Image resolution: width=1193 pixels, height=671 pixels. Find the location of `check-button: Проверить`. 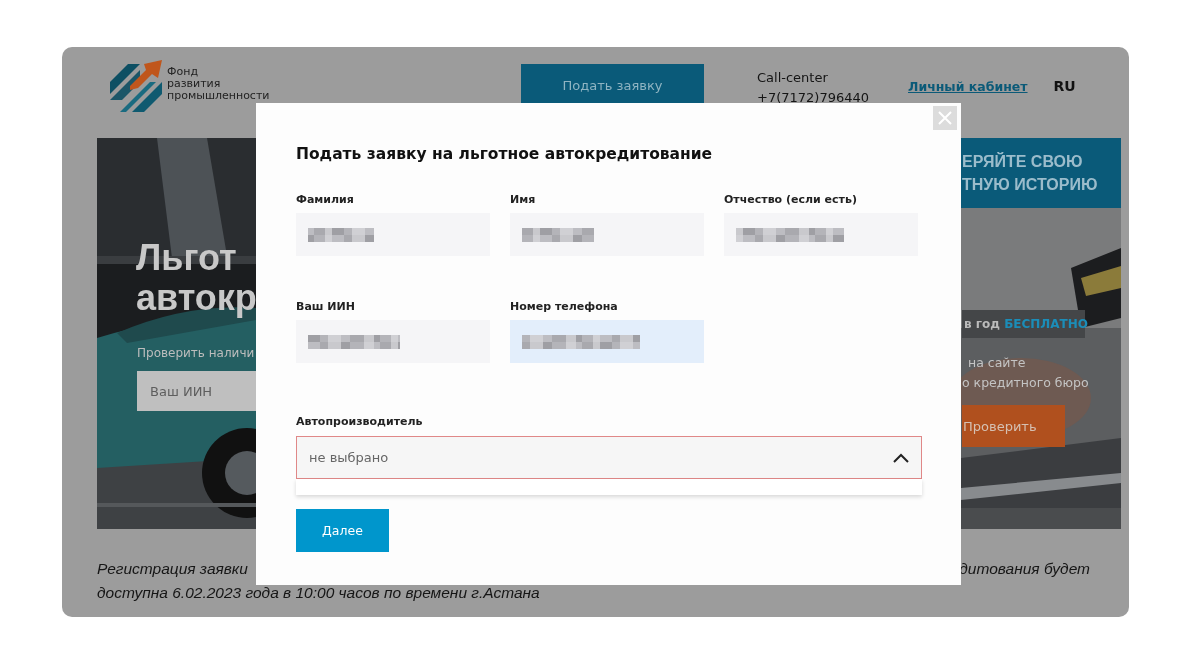

check-button: Проверить is located at coordinates (1013, 426).